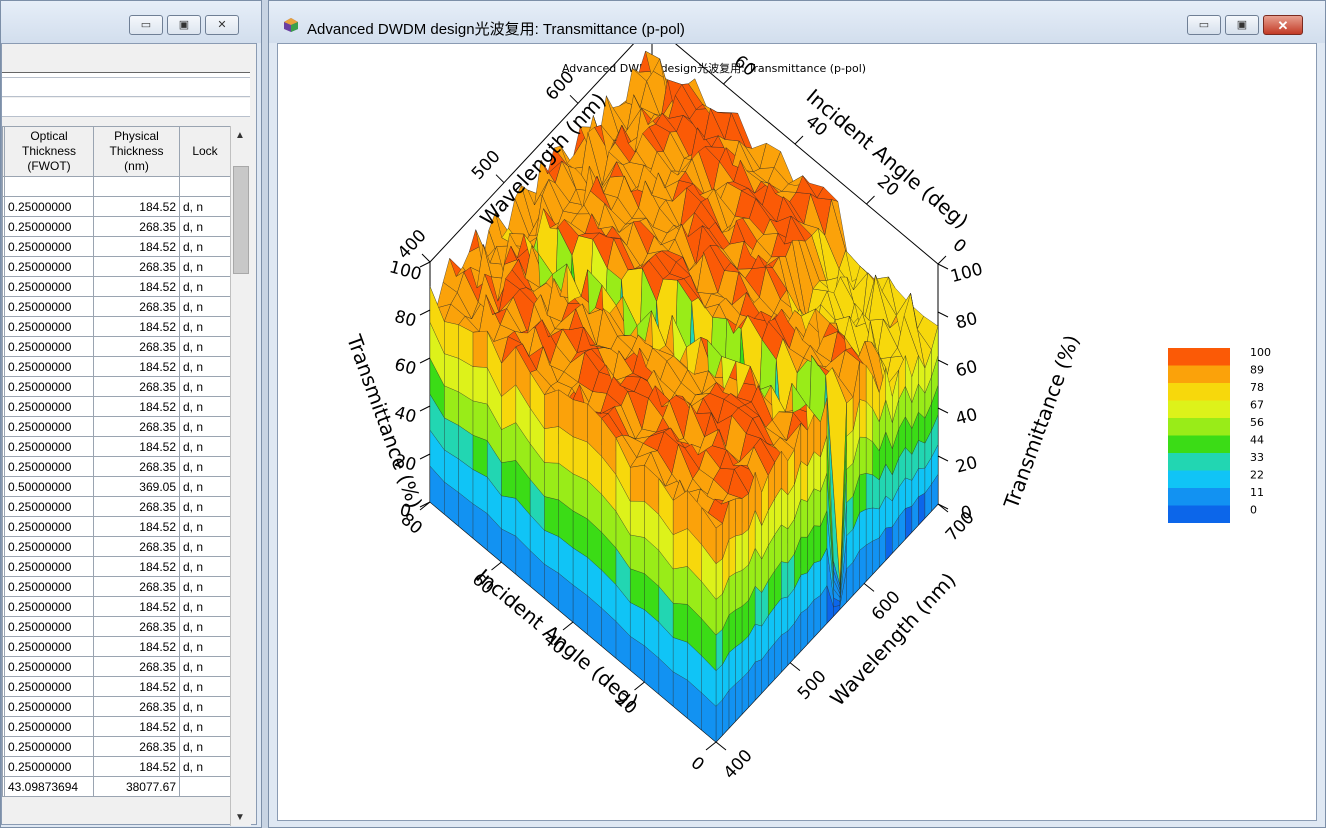  I want to click on table-scrollbar: ▲ ▼, so click(240, 476).